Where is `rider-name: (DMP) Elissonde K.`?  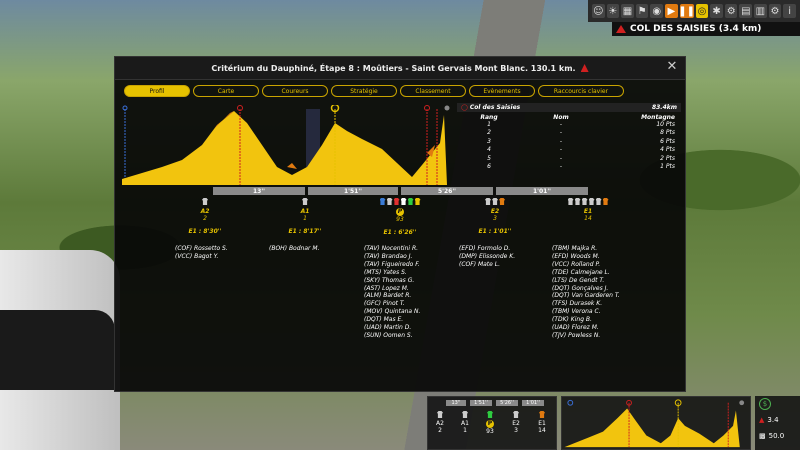 rider-name: (DMP) Elissonde K. is located at coordinates (487, 257).